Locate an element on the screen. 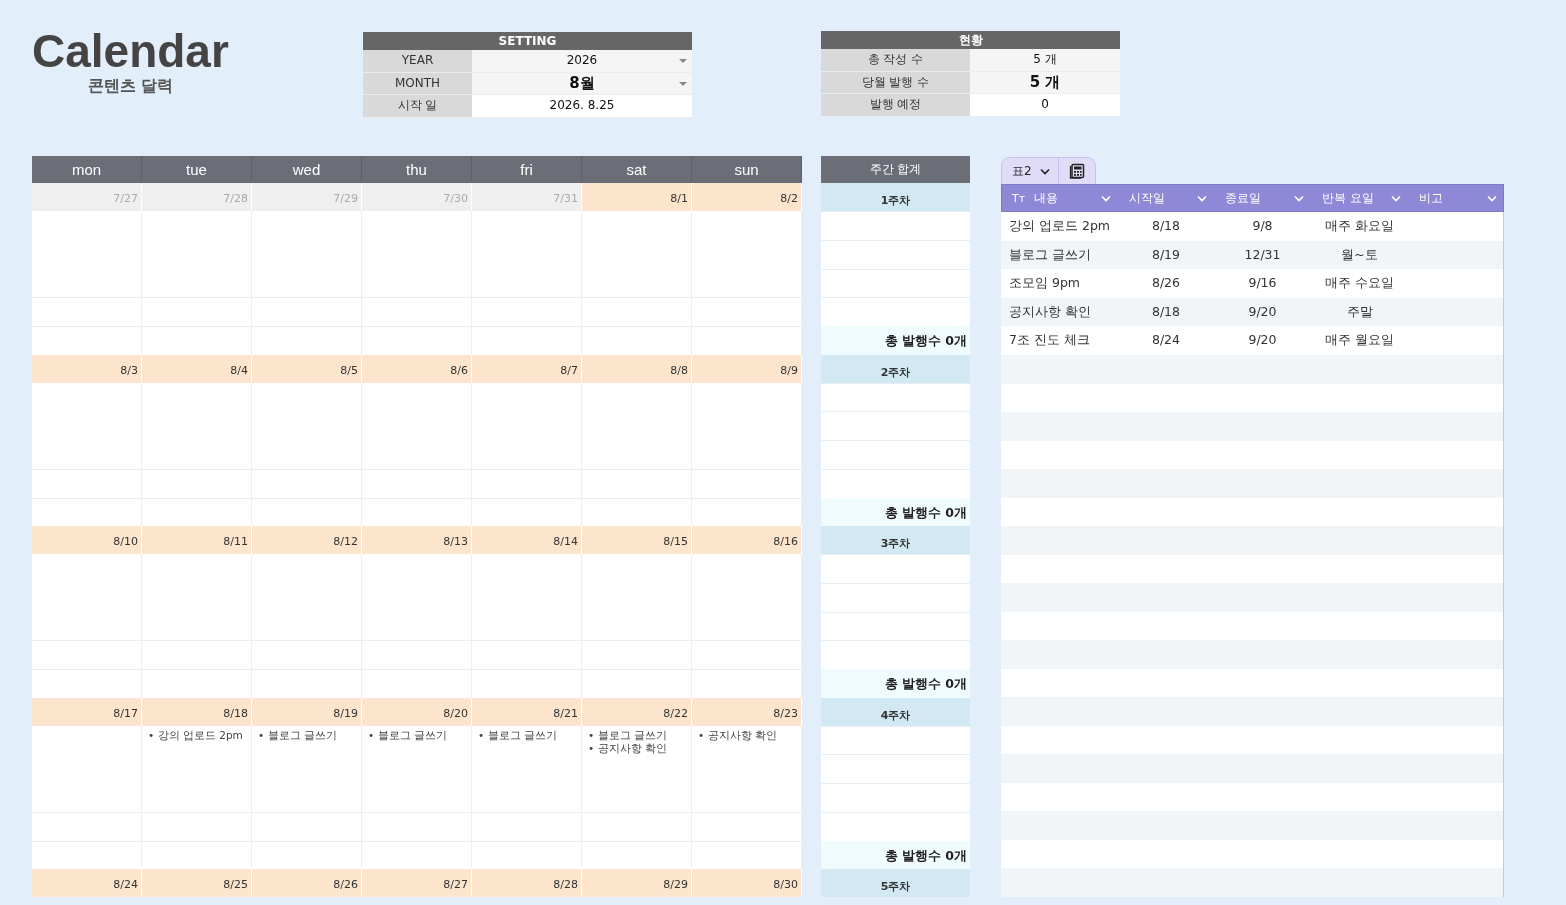 The height and width of the screenshot is (905, 1566). date-cell: 8/18 is located at coordinates (197, 711).